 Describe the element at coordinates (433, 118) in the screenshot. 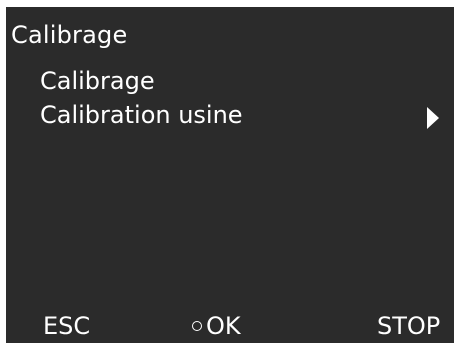

I see `chevron-right-icon` at that location.